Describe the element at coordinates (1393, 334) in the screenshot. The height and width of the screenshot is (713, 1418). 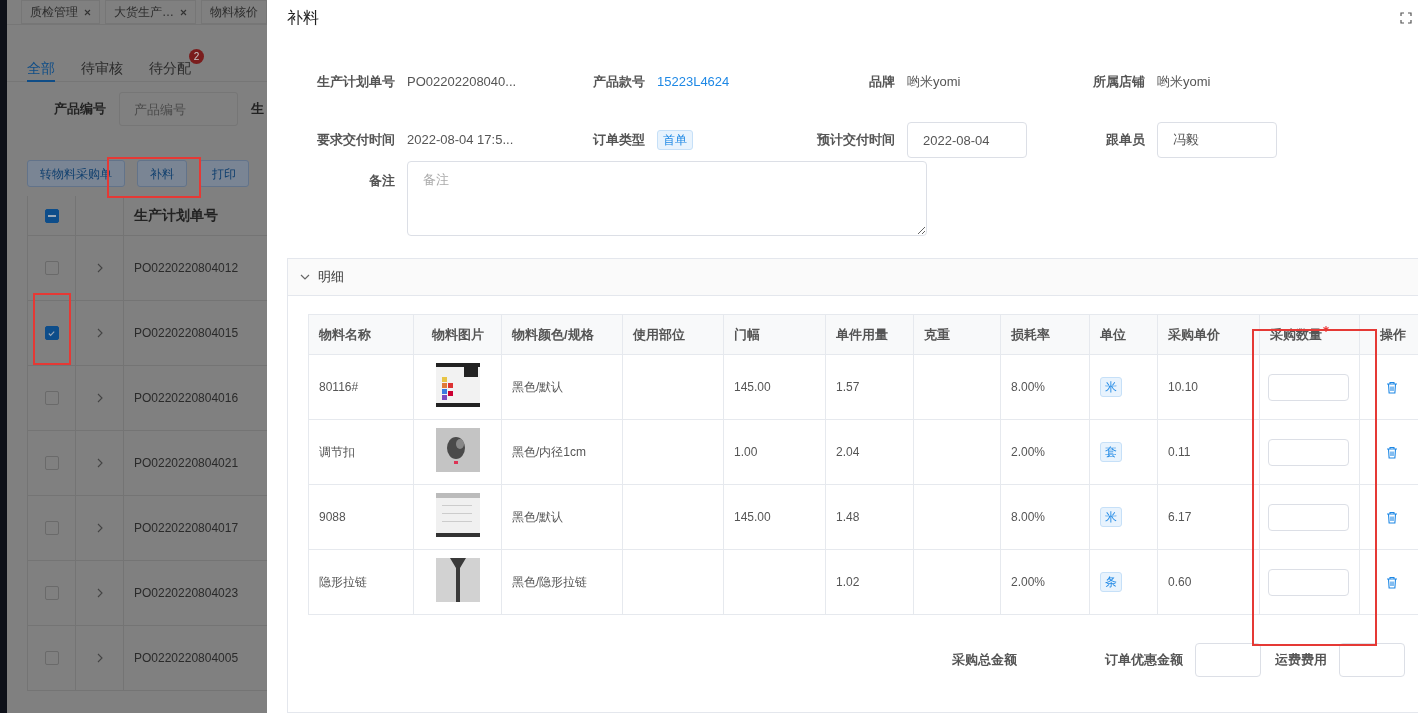
I see `column-header: 操作` at that location.